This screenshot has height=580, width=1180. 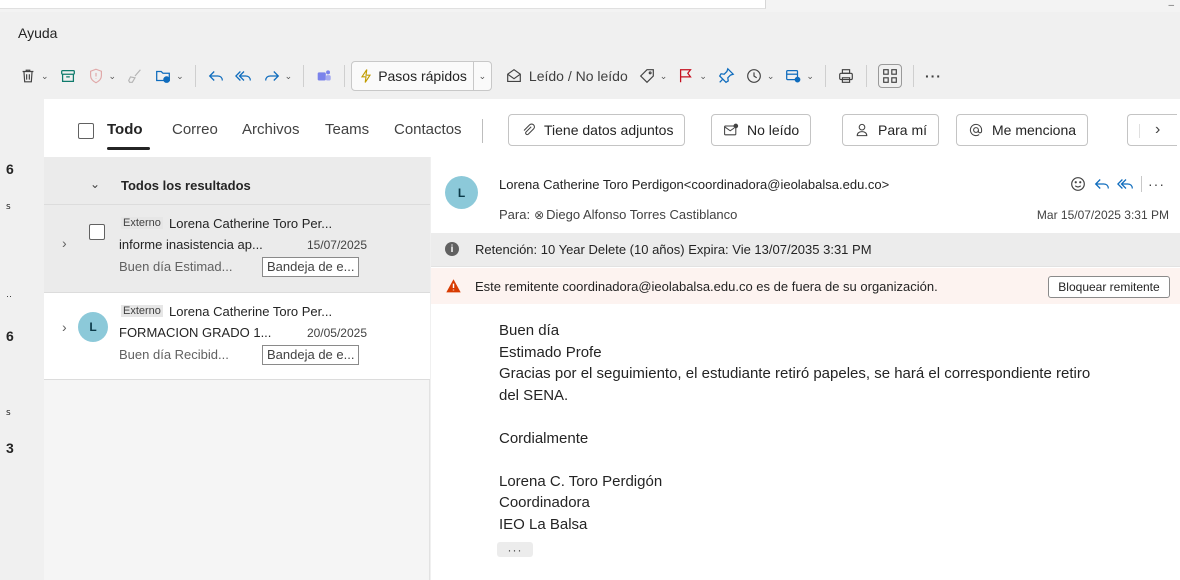 What do you see at coordinates (1102, 184) in the screenshot?
I see `reply-icon` at bounding box center [1102, 184].